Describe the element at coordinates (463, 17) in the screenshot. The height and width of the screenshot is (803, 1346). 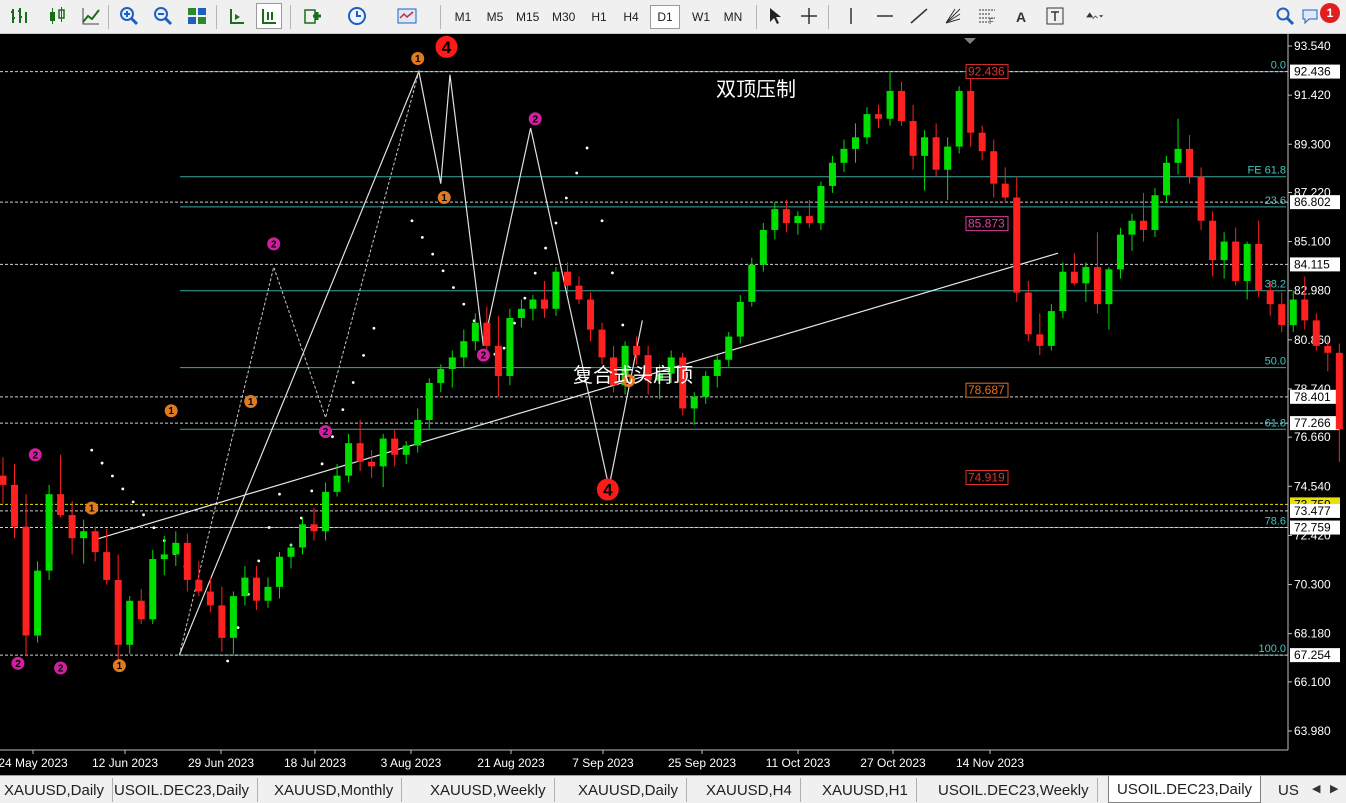
I see `timeframe-m1: M1` at that location.